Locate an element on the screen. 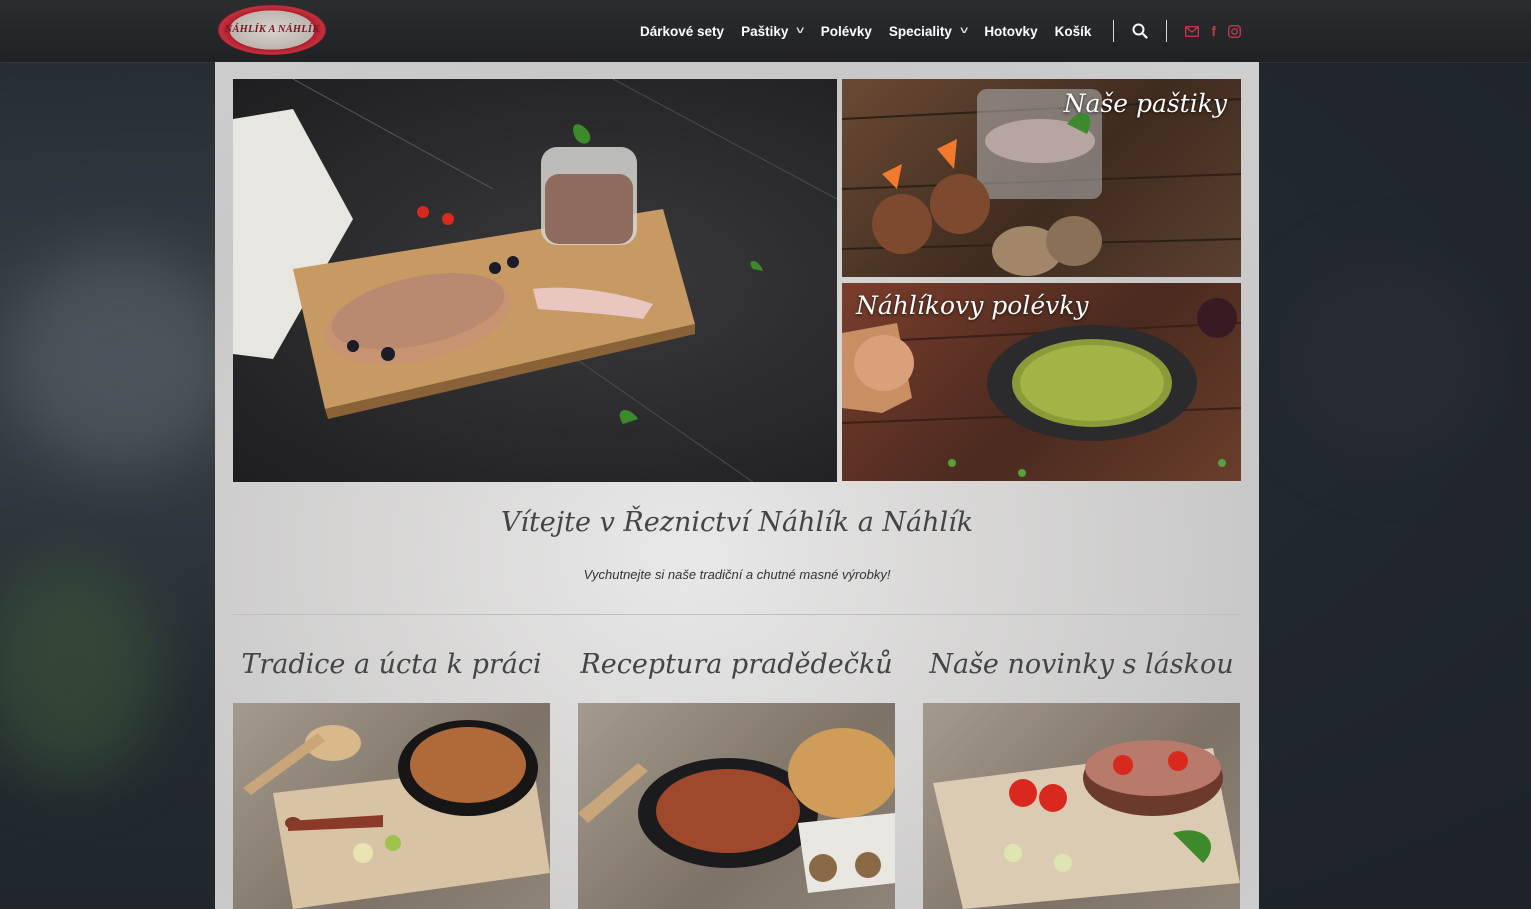 This screenshot has height=909, width=1531. nav-label: Paštiky is located at coordinates (765, 31).